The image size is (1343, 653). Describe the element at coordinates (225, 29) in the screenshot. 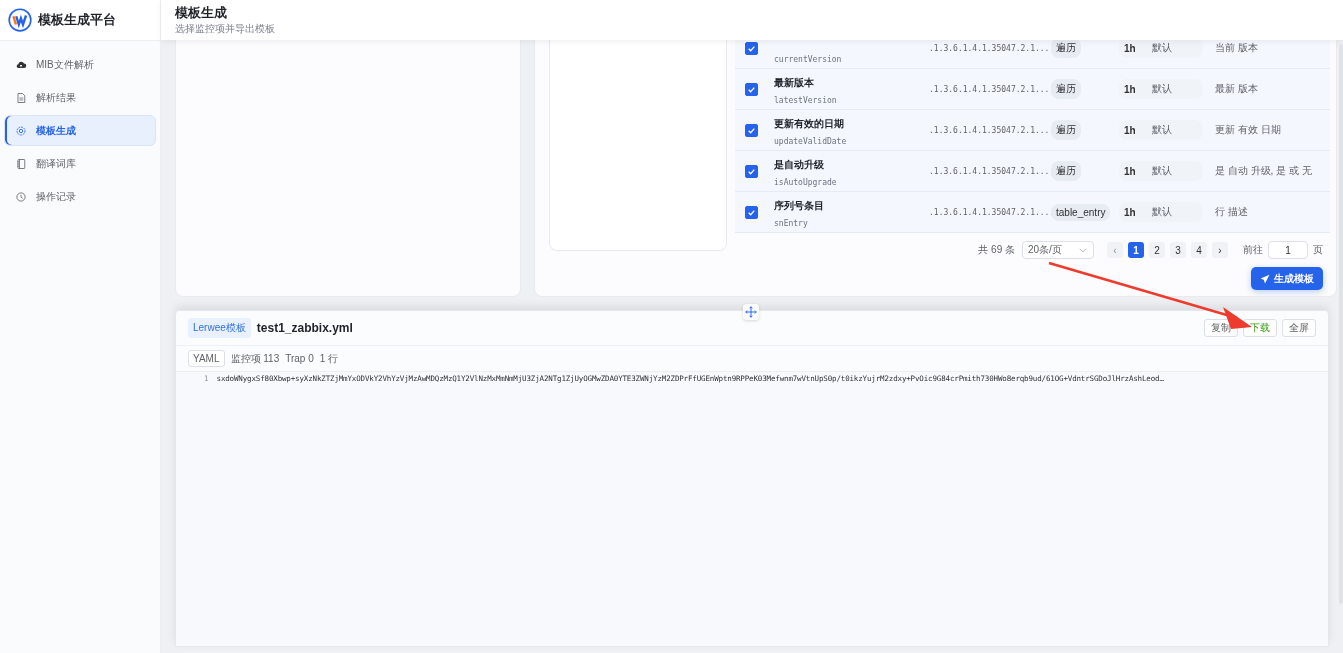

I see `page-subtitle: 选择监控项并导出模板` at that location.